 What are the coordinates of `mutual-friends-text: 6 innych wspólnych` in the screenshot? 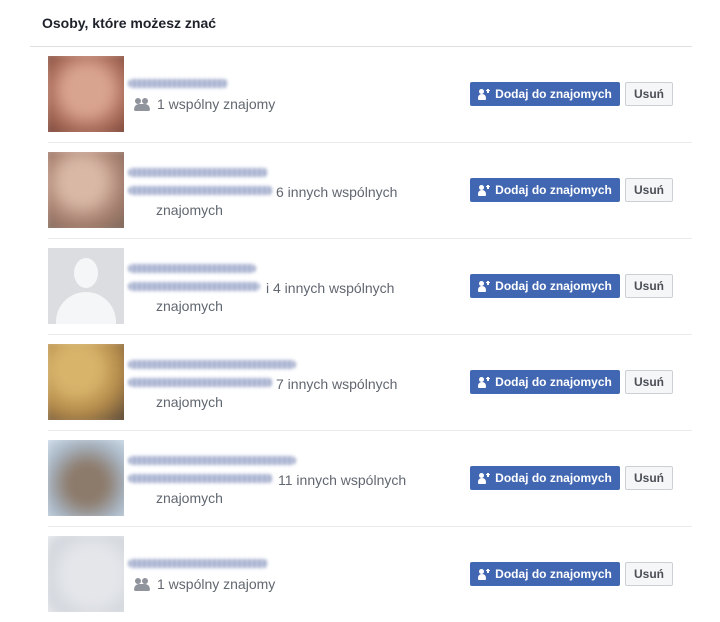 It's located at (336, 192).